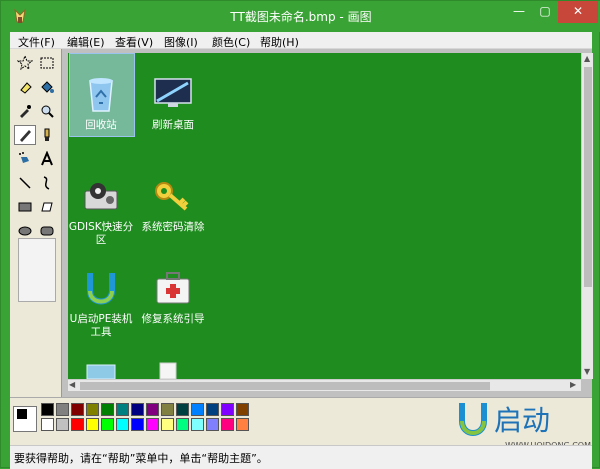  Describe the element at coordinates (279, 42) in the screenshot. I see `menu-help: 帮助(H)` at that location.